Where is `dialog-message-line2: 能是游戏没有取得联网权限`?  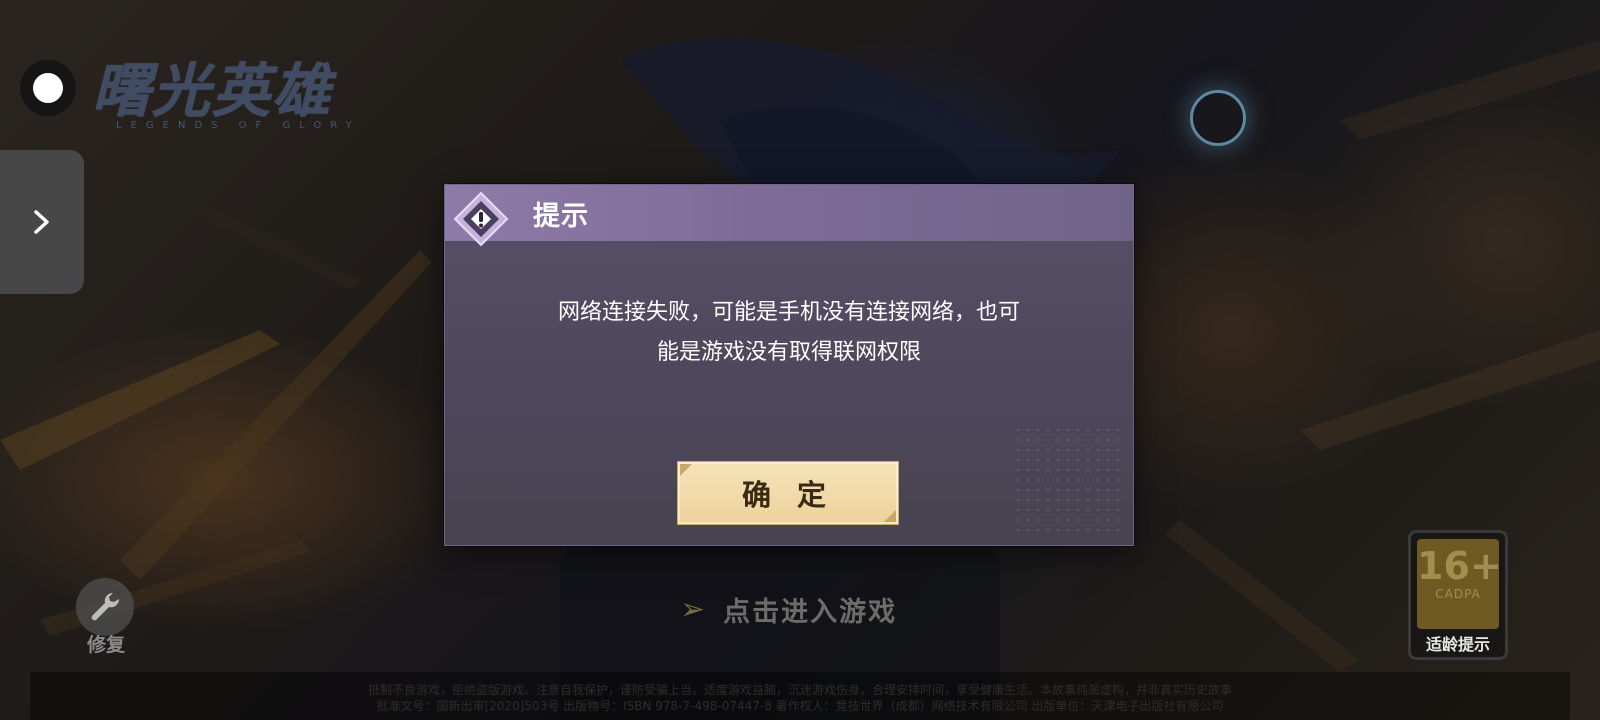
dialog-message-line2: 能是游戏没有取得联网权限 is located at coordinates (788, 352).